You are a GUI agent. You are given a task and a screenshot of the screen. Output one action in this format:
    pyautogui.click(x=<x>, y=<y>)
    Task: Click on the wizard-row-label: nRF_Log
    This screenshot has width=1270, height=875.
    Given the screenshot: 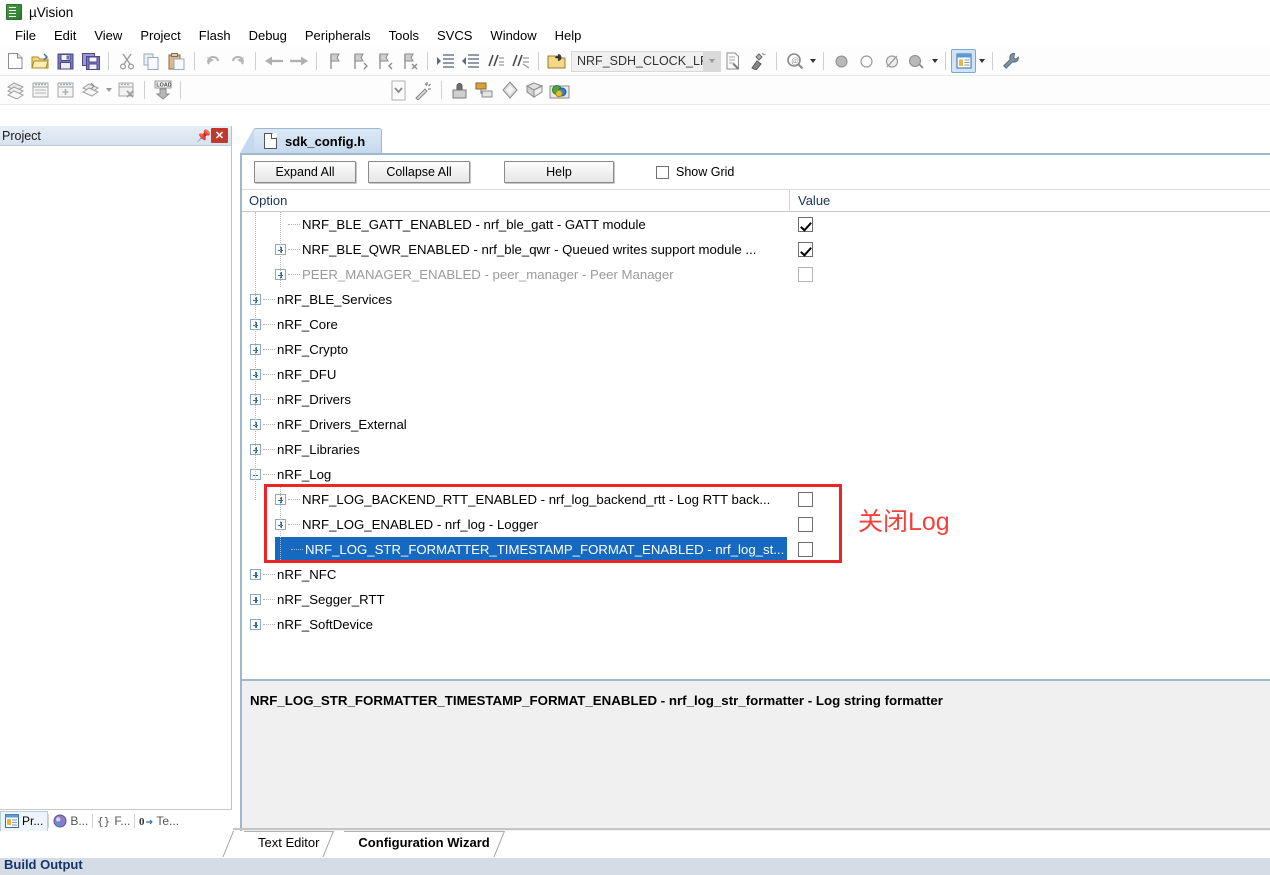 What is the action you would take?
    pyautogui.click(x=290, y=474)
    